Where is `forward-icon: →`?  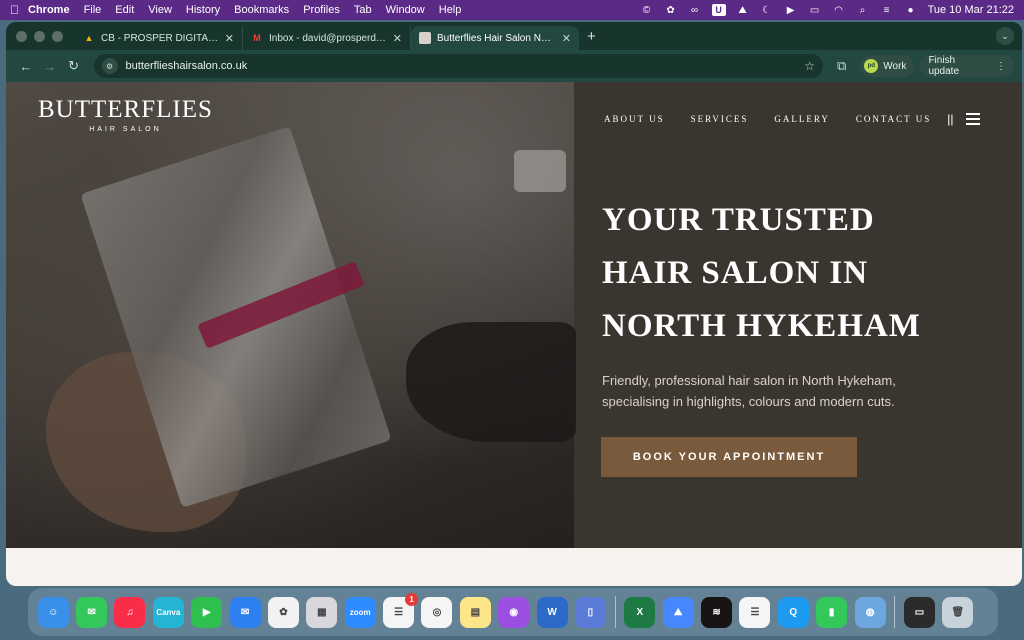 forward-icon: → is located at coordinates (50, 66).